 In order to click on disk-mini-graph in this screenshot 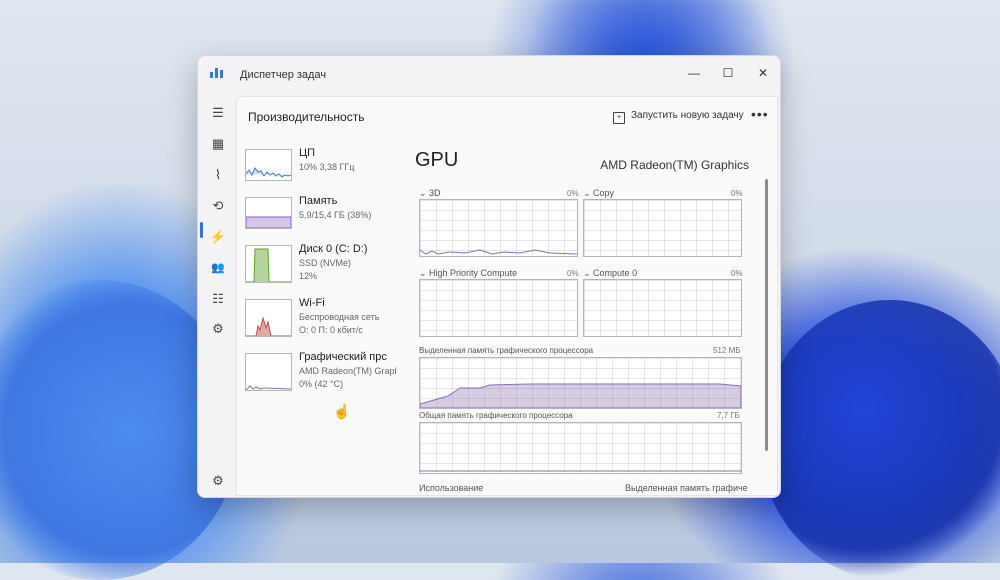, I will do `click(268, 265)`.